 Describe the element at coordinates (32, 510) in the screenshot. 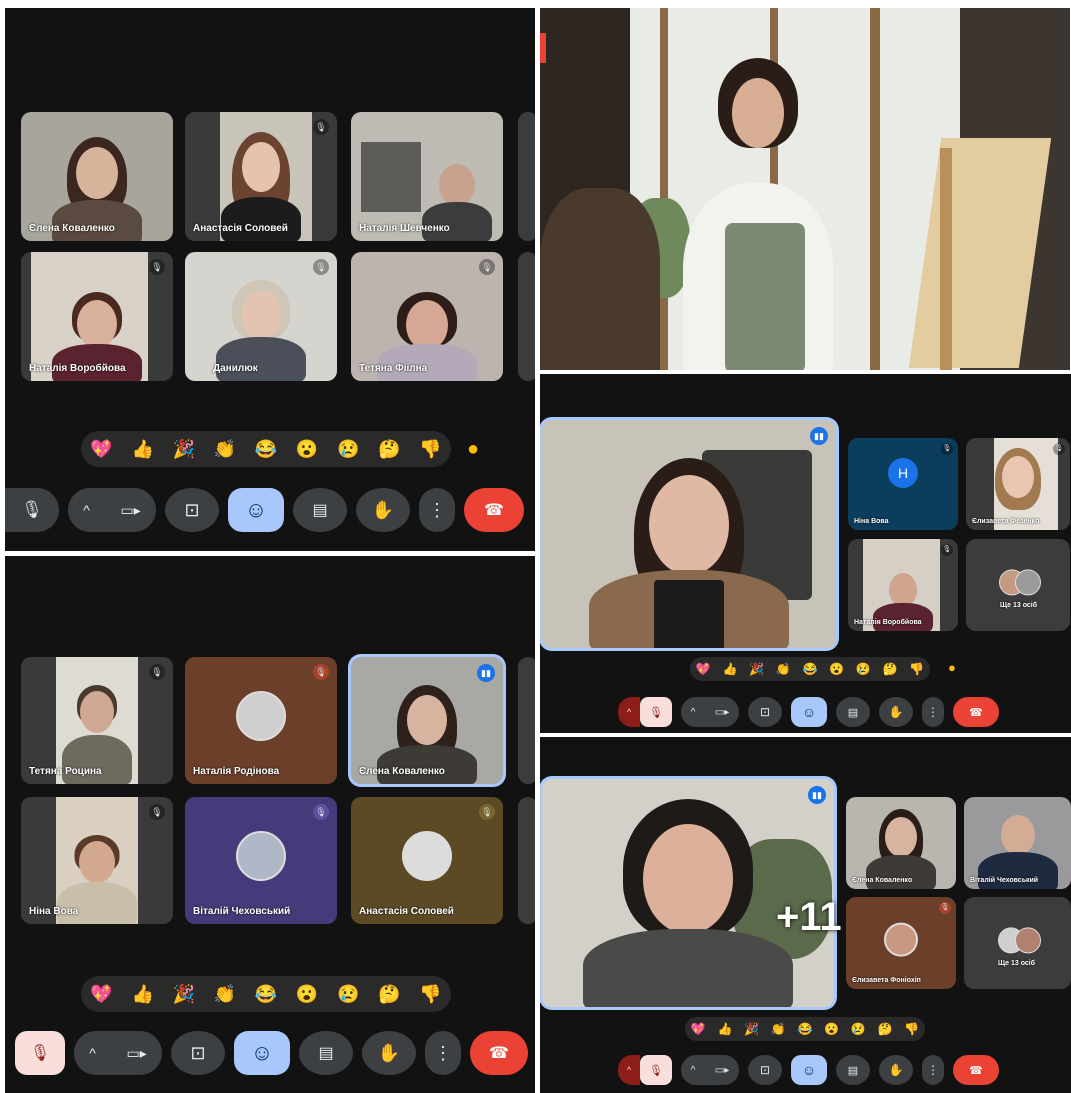

I see `mic-button: 🎙` at that location.